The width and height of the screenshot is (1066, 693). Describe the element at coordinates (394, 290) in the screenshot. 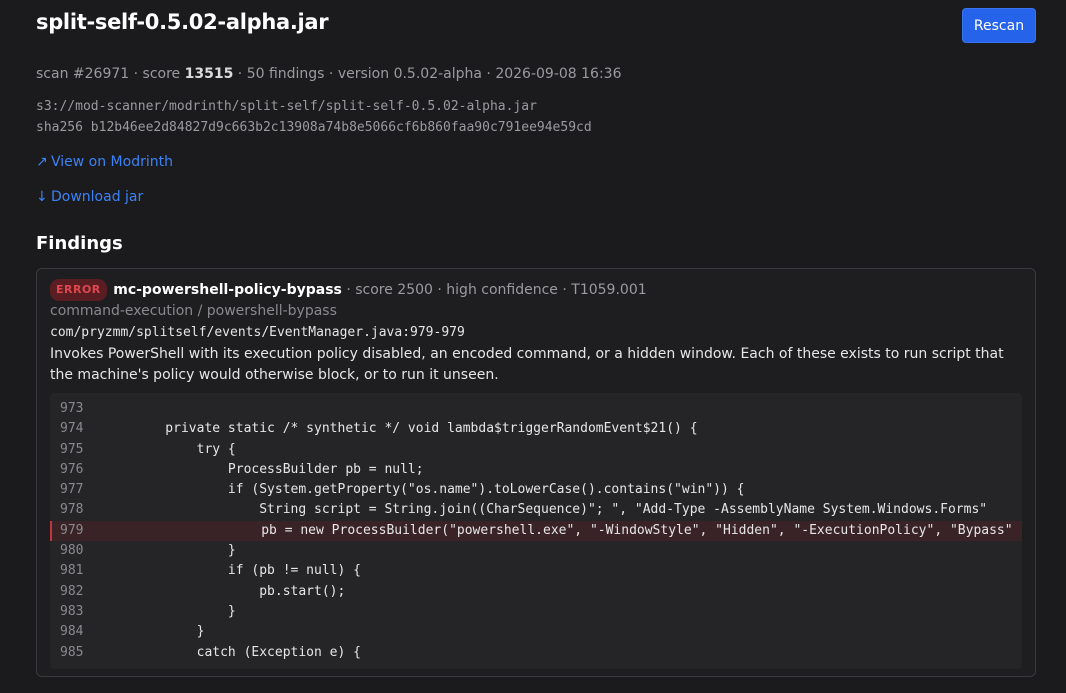

I see `finding-score: score 2500` at that location.